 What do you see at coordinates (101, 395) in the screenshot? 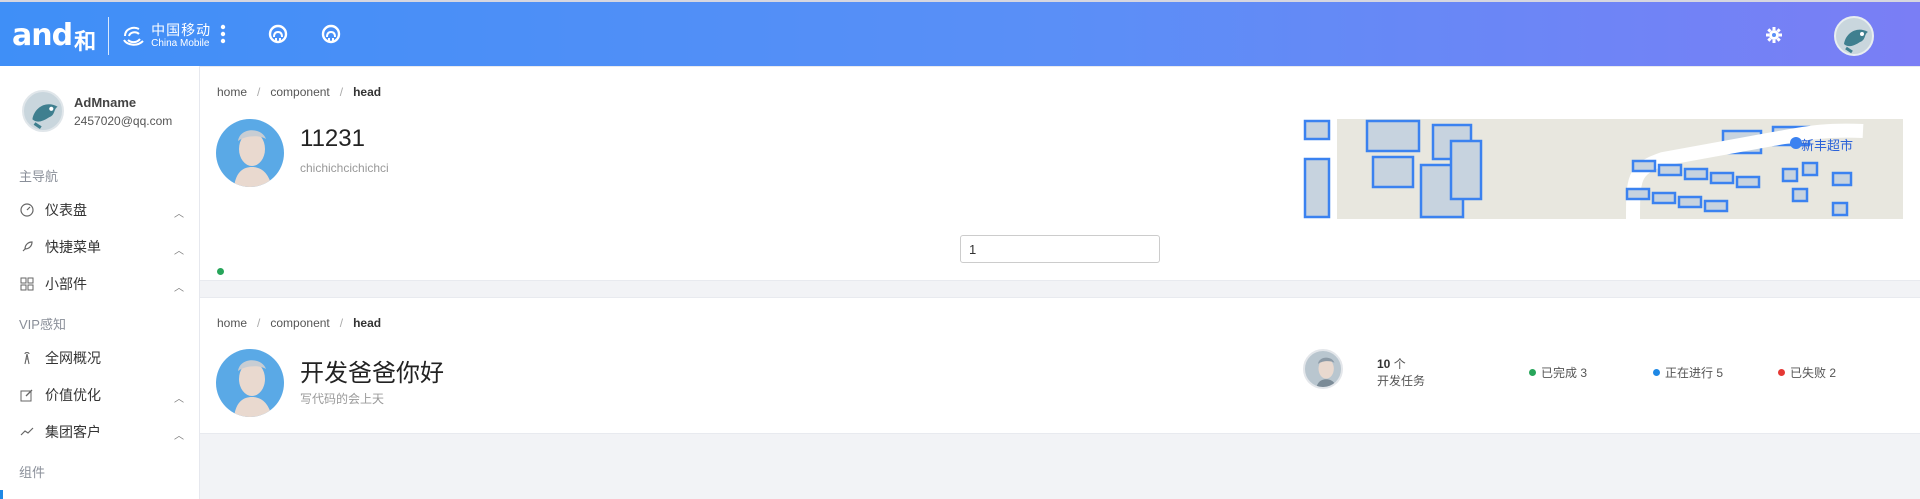
I see `sidebar-item-value-opt: 价值优化 ︿` at bounding box center [101, 395].